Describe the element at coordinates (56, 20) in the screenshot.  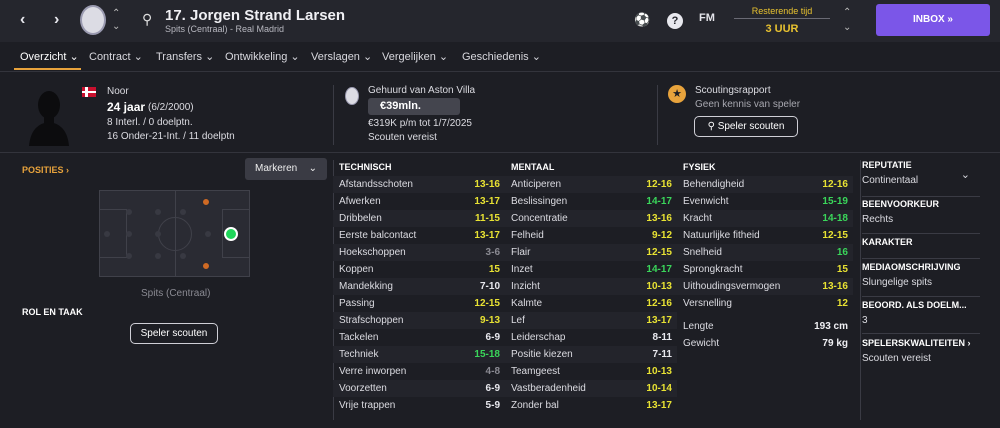
I see `forward-arrow-icon: ›` at that location.